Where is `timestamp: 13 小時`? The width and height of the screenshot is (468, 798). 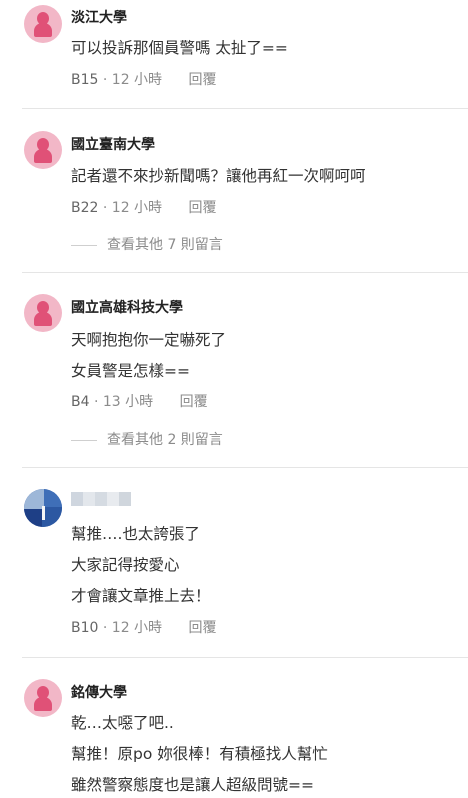 timestamp: 13 小時 is located at coordinates (128, 402).